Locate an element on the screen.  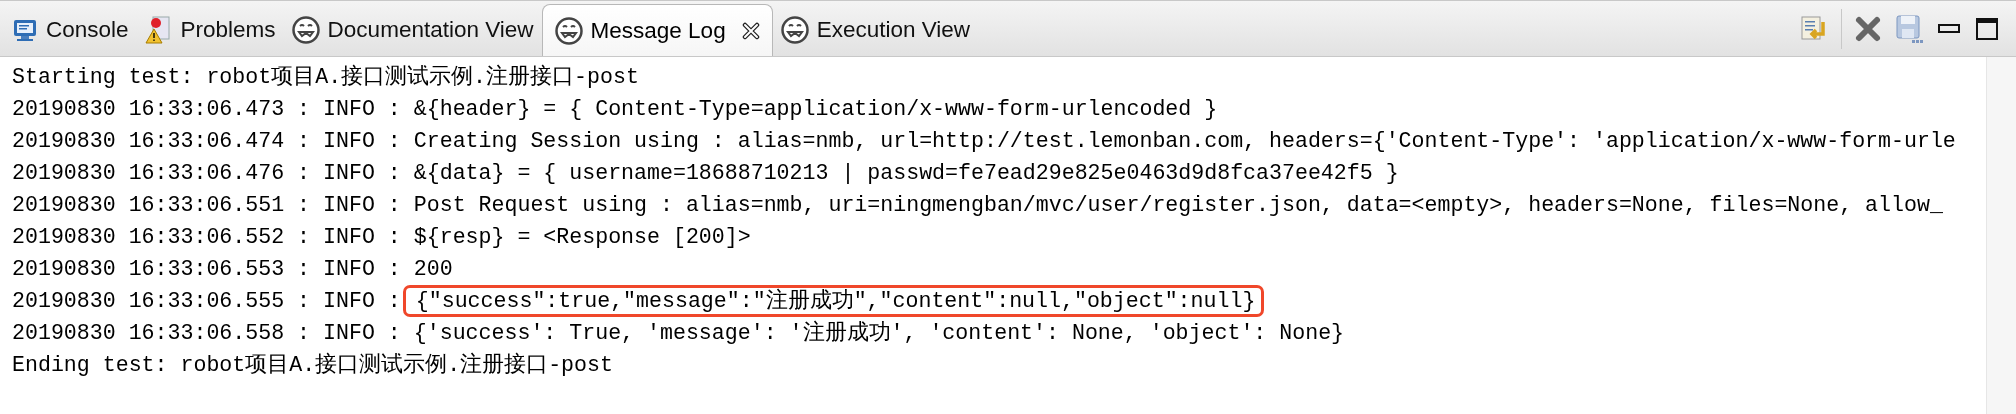
log-line: Ending test: robot项目A.接口测试示例.注册接口-post is located at coordinates (312, 365).